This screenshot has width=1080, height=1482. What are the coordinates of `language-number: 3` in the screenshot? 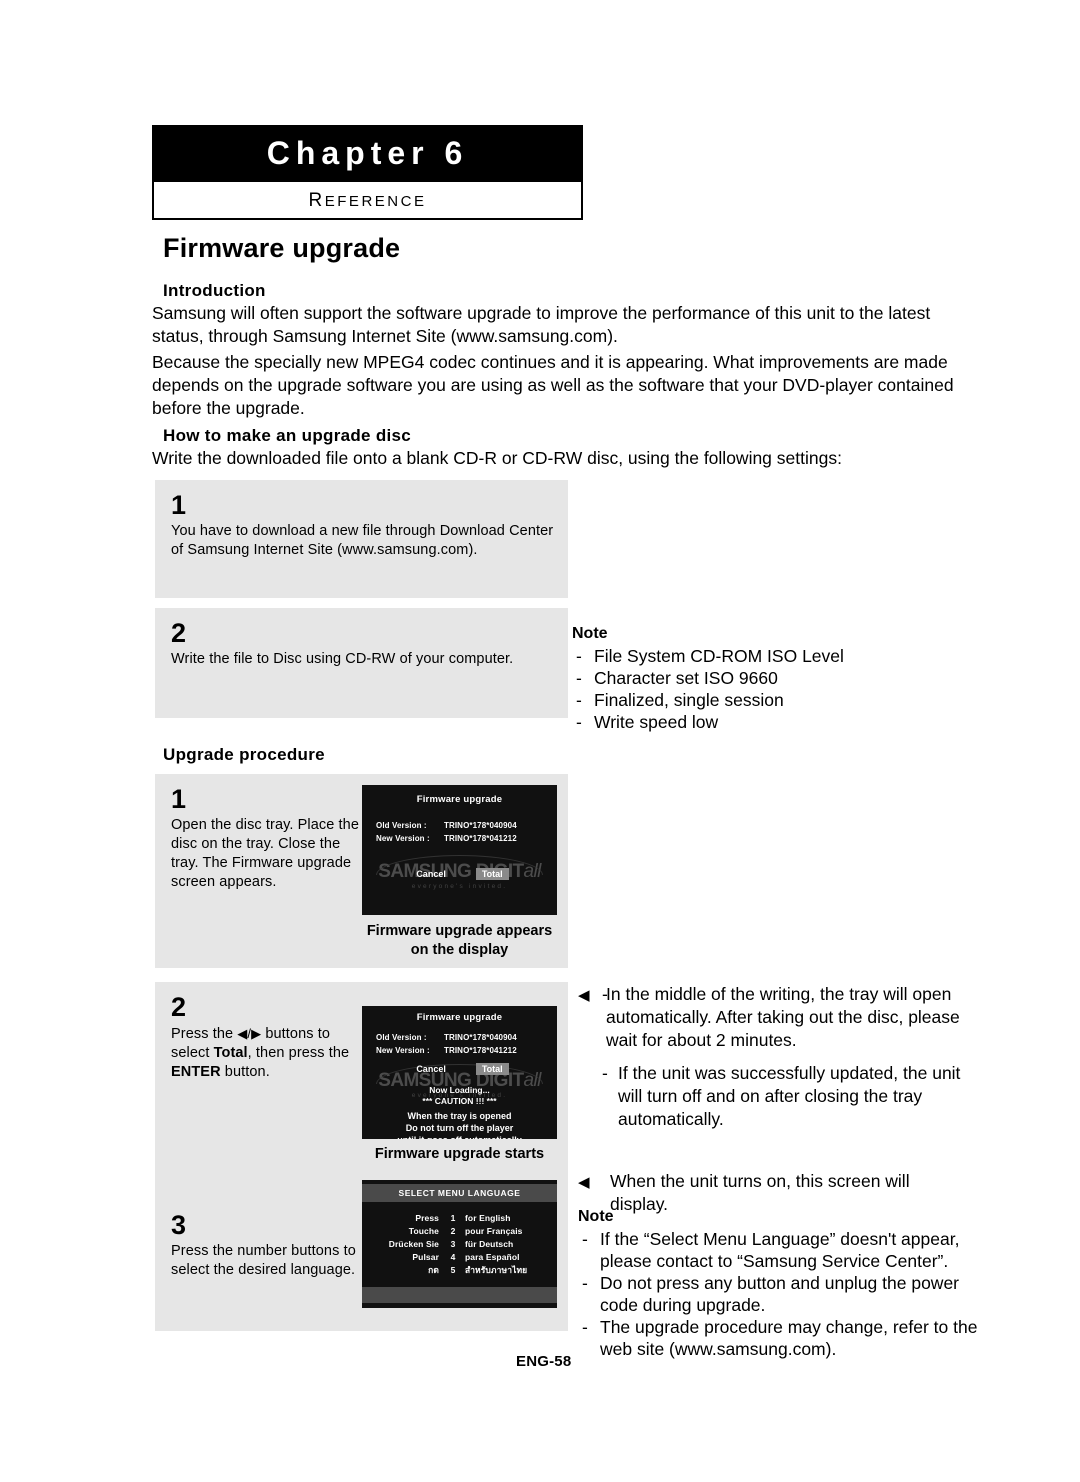 It's located at (453, 1244).